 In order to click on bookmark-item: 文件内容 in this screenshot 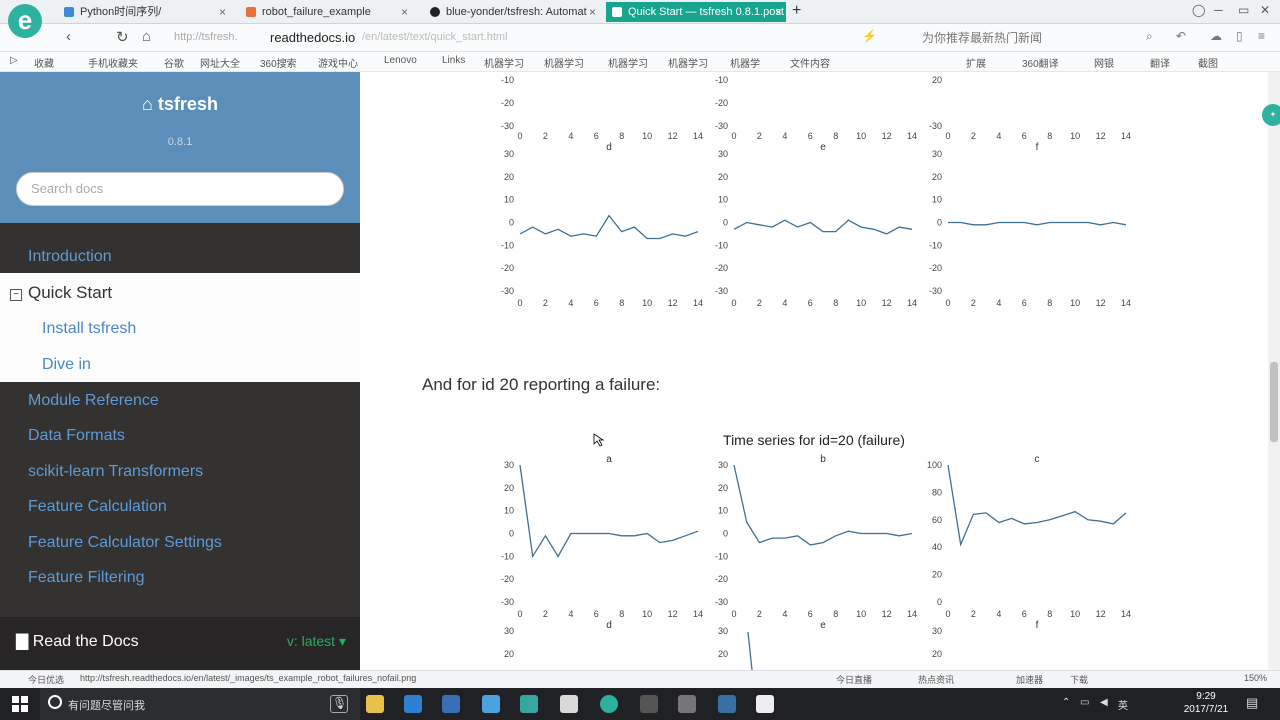, I will do `click(810, 62)`.